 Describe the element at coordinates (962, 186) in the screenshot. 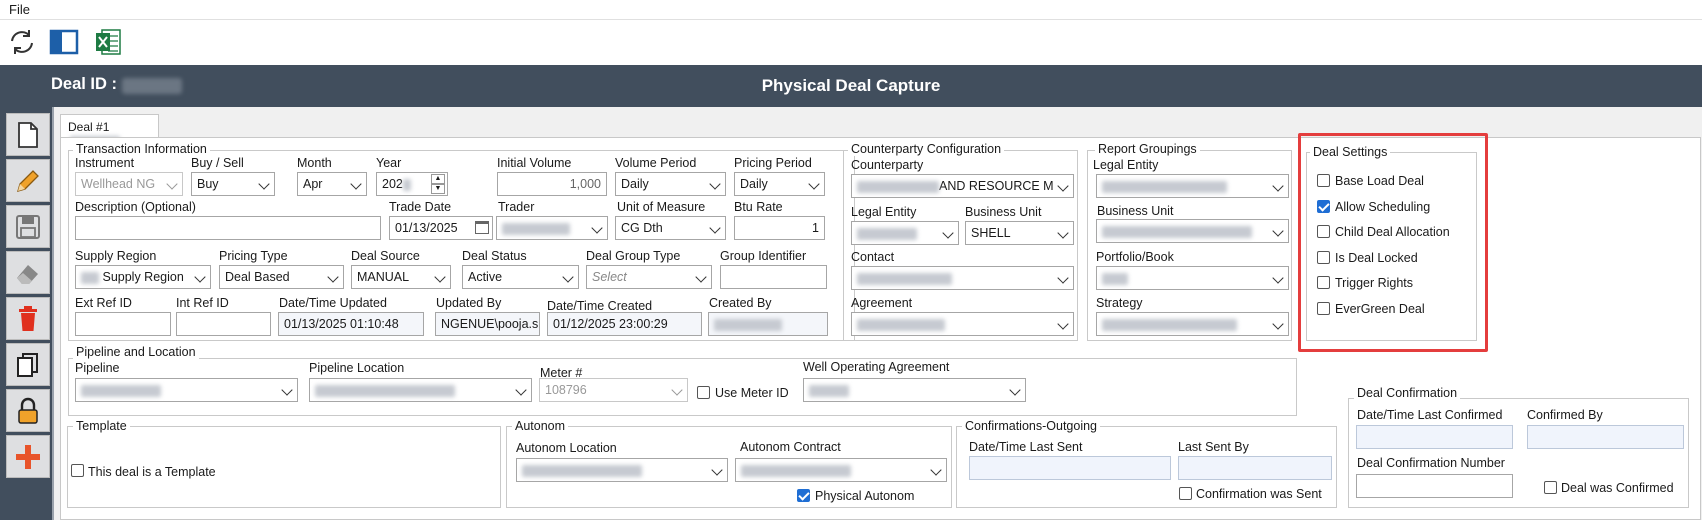

I see `counterparty-select: AND RESOURCE M` at that location.